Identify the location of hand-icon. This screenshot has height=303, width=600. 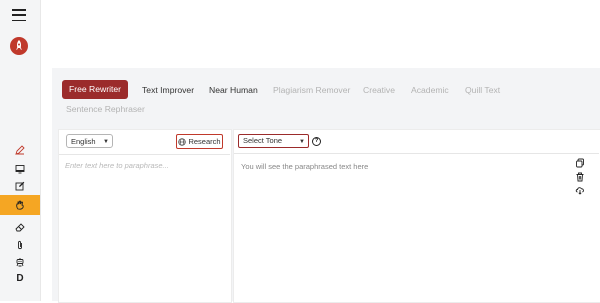
(20, 205).